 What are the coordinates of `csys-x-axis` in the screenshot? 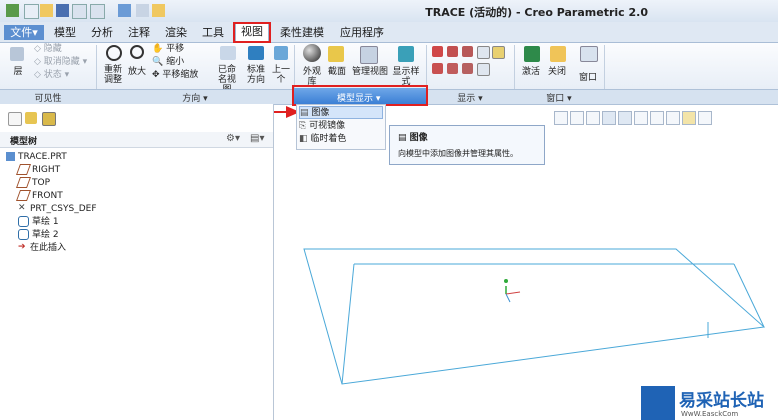 It's located at (513, 293).